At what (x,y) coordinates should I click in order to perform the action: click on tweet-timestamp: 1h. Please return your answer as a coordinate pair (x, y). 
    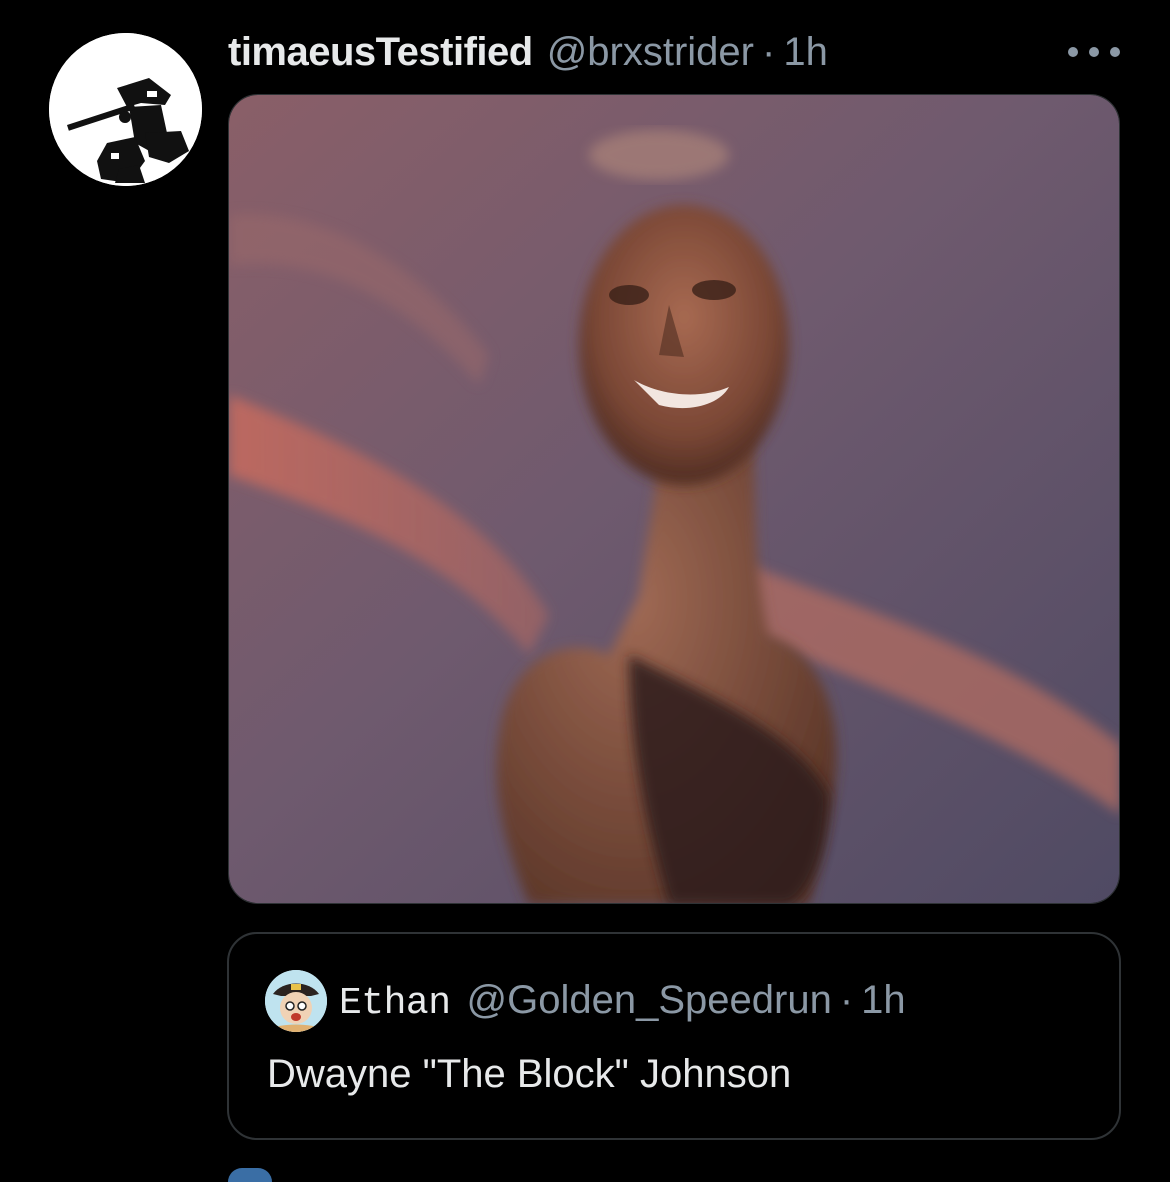
    Looking at the image, I should click on (805, 52).